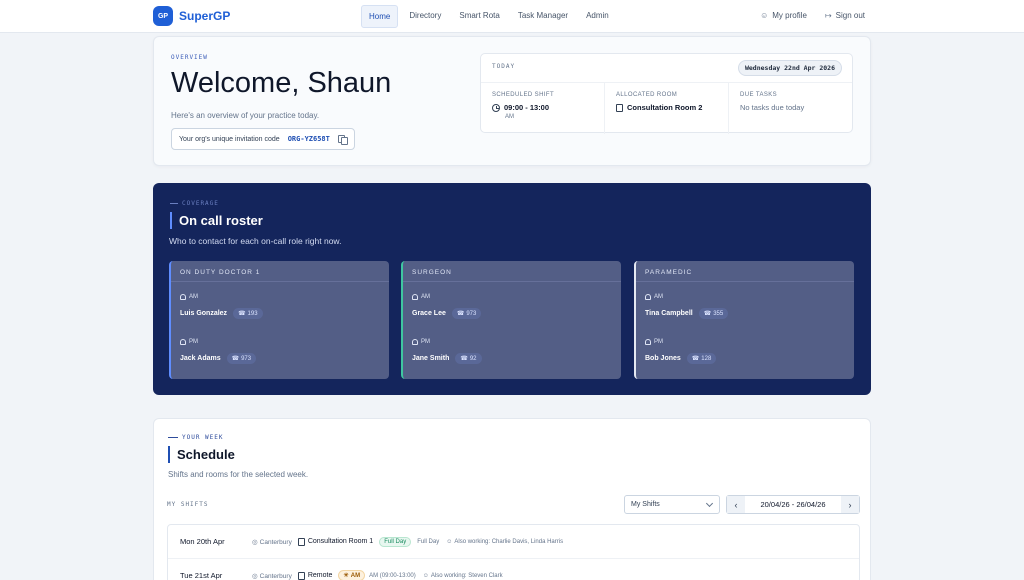 The height and width of the screenshot is (580, 1024). Describe the element at coordinates (447, 306) in the screenshot. I see `am-shift: AM Grace Lee 973` at that location.